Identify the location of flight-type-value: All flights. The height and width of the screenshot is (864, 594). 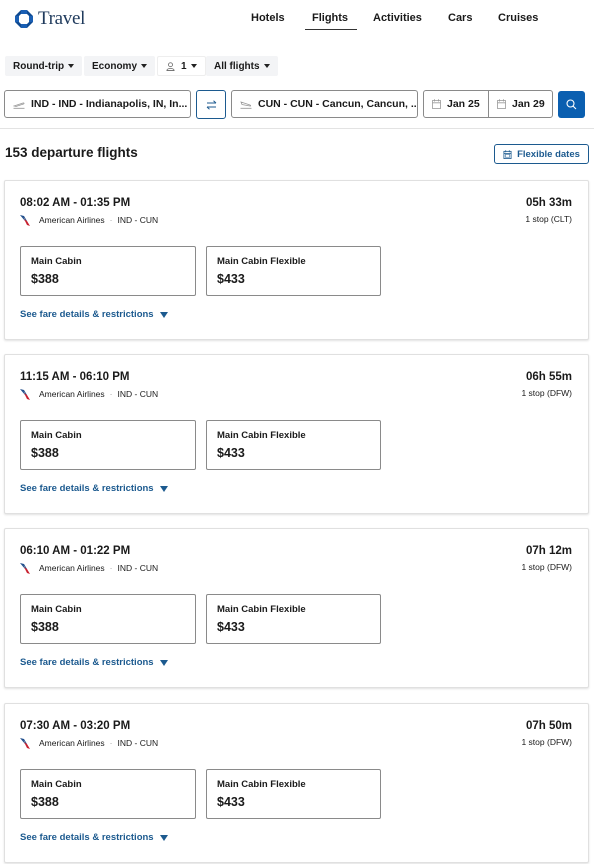
(237, 66).